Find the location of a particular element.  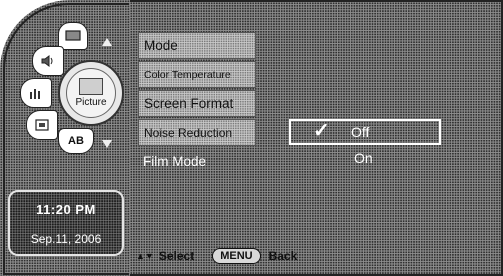

speaker-icon is located at coordinates (47, 61).